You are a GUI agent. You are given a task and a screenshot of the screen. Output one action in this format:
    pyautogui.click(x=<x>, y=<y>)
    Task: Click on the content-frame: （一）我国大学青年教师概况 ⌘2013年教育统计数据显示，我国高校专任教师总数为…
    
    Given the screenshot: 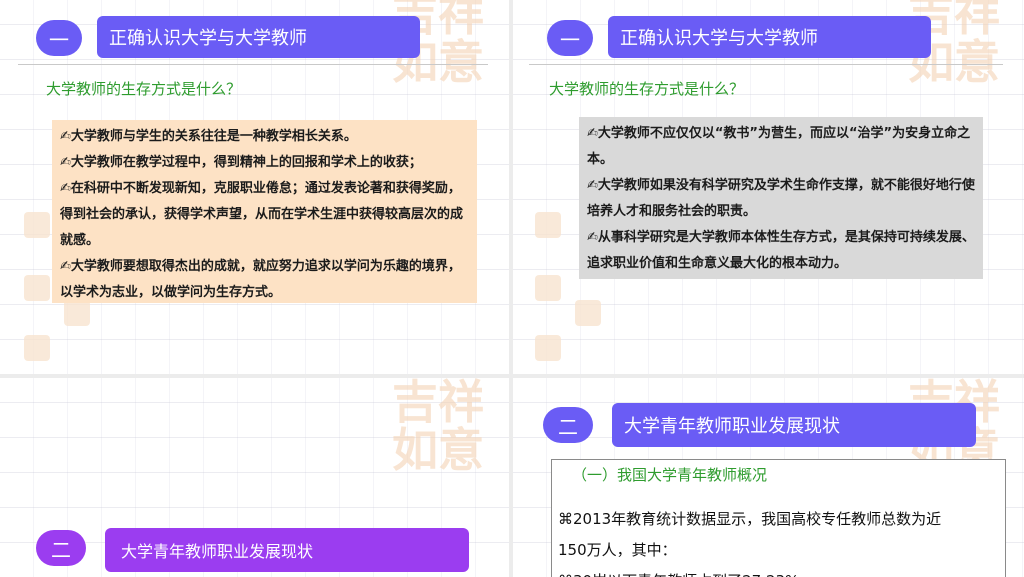 What is the action you would take?
    pyautogui.click(x=778, y=518)
    